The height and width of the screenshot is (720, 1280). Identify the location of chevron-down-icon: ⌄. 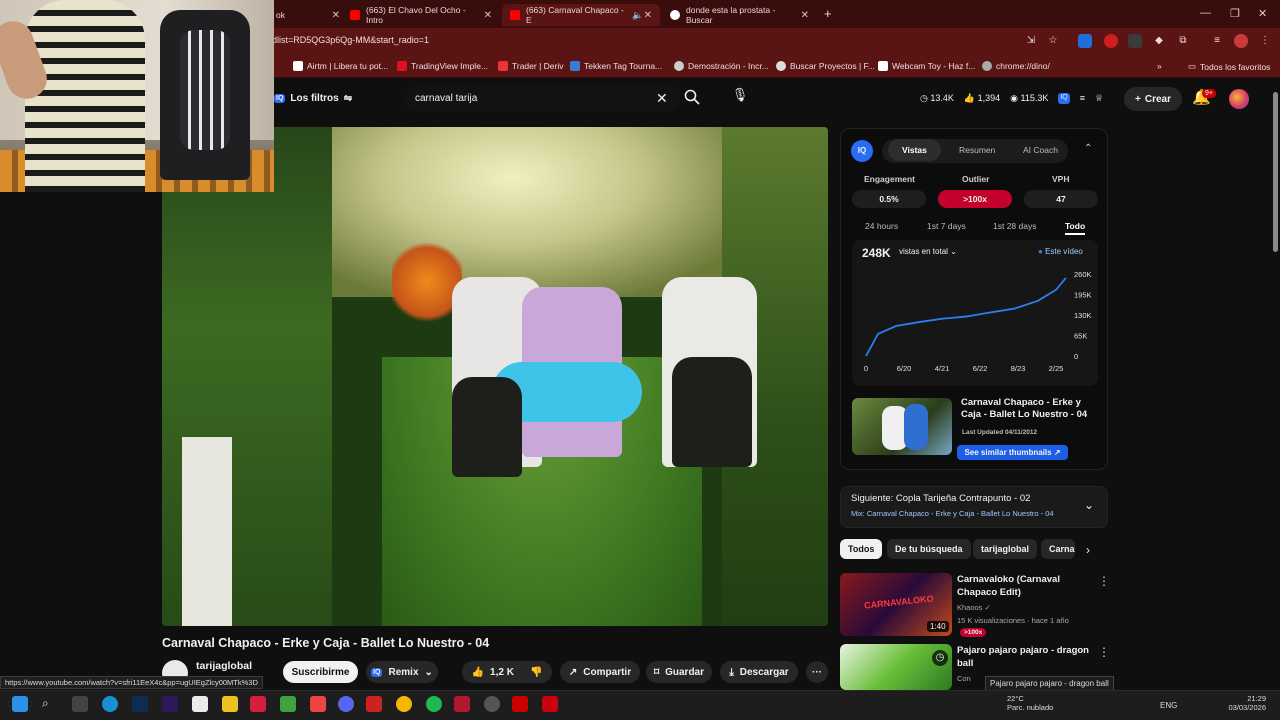
(1089, 505).